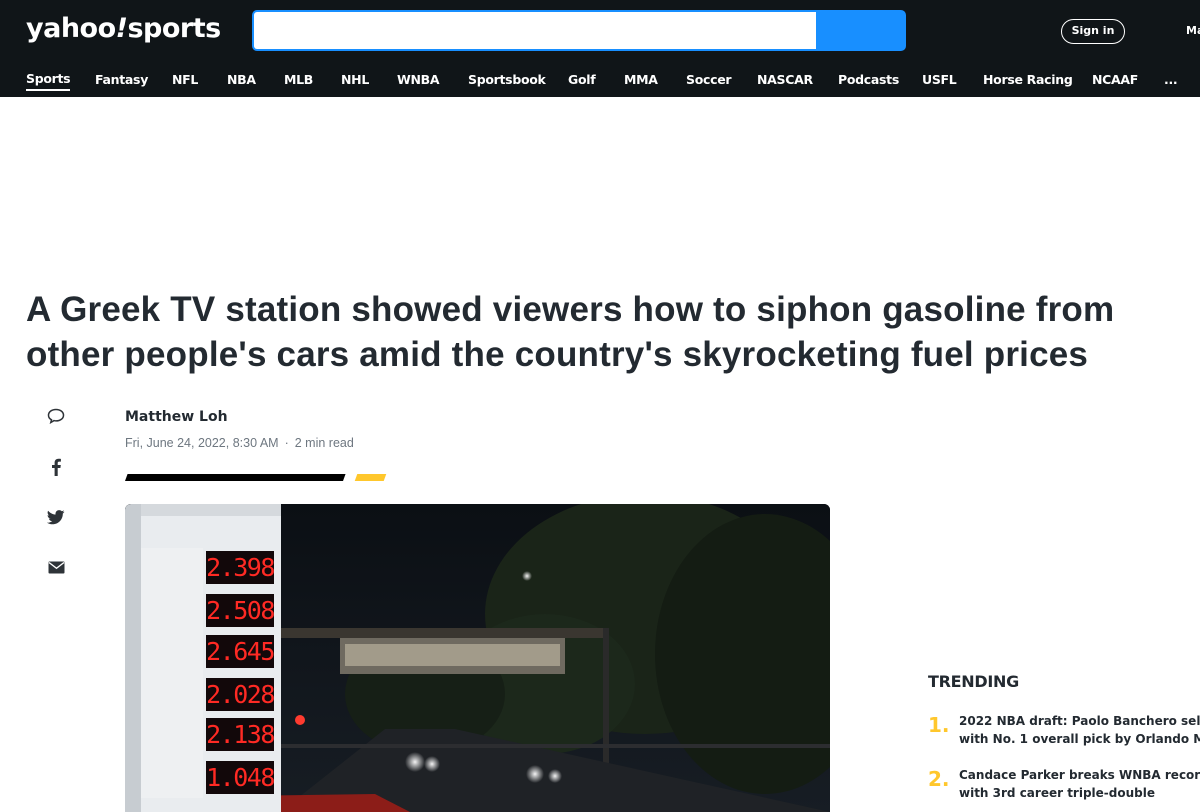  What do you see at coordinates (240, 567) in the screenshot?
I see `fuel-price-1: 2.398` at bounding box center [240, 567].